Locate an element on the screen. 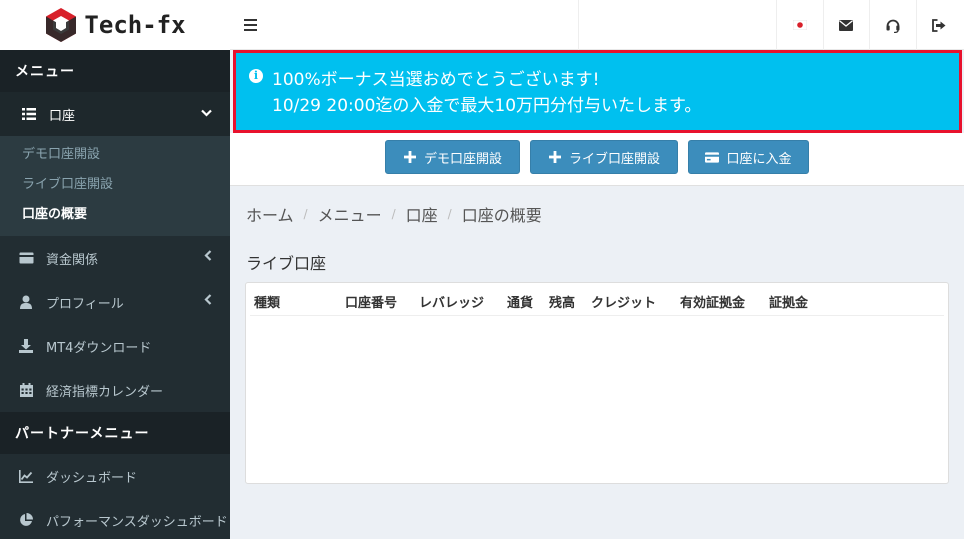  logo: Tech-fx is located at coordinates (115, 25).